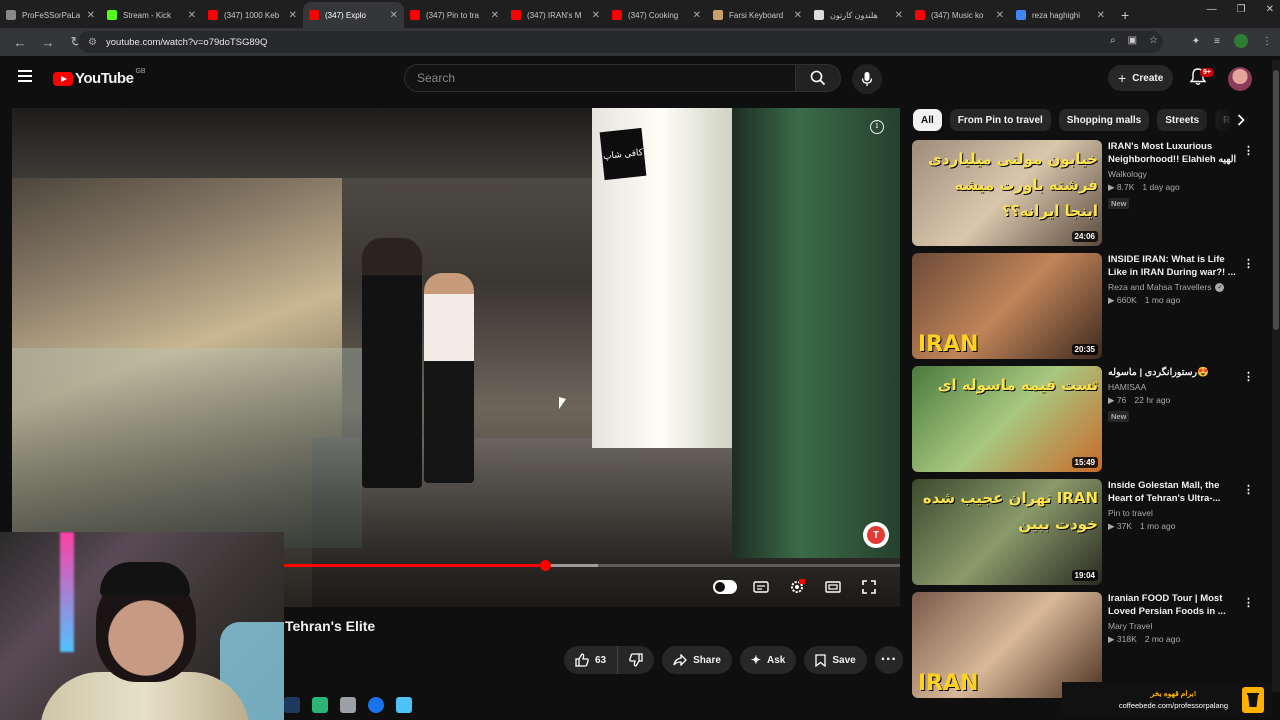  What do you see at coordinates (348, 705) in the screenshot?
I see `app-icon-gray` at bounding box center [348, 705].